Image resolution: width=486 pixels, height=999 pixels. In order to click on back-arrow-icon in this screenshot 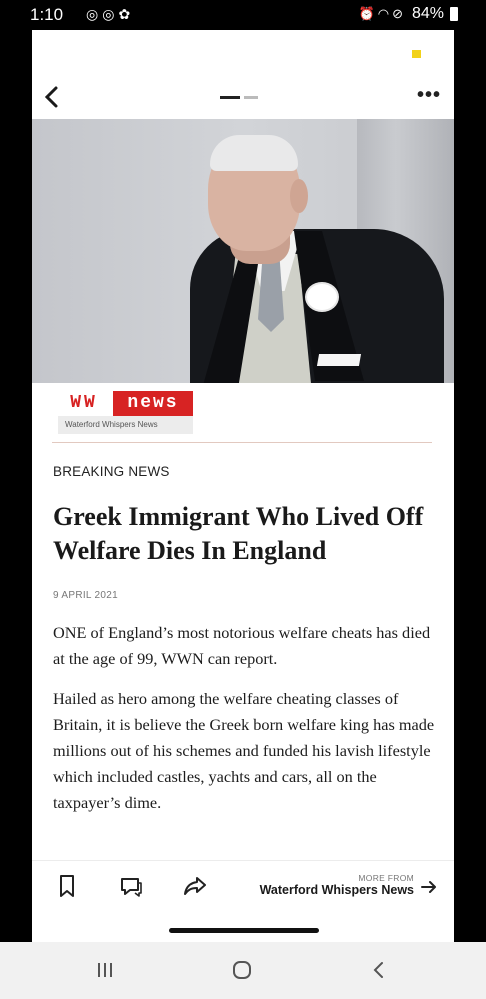, I will do `click(53, 97)`.